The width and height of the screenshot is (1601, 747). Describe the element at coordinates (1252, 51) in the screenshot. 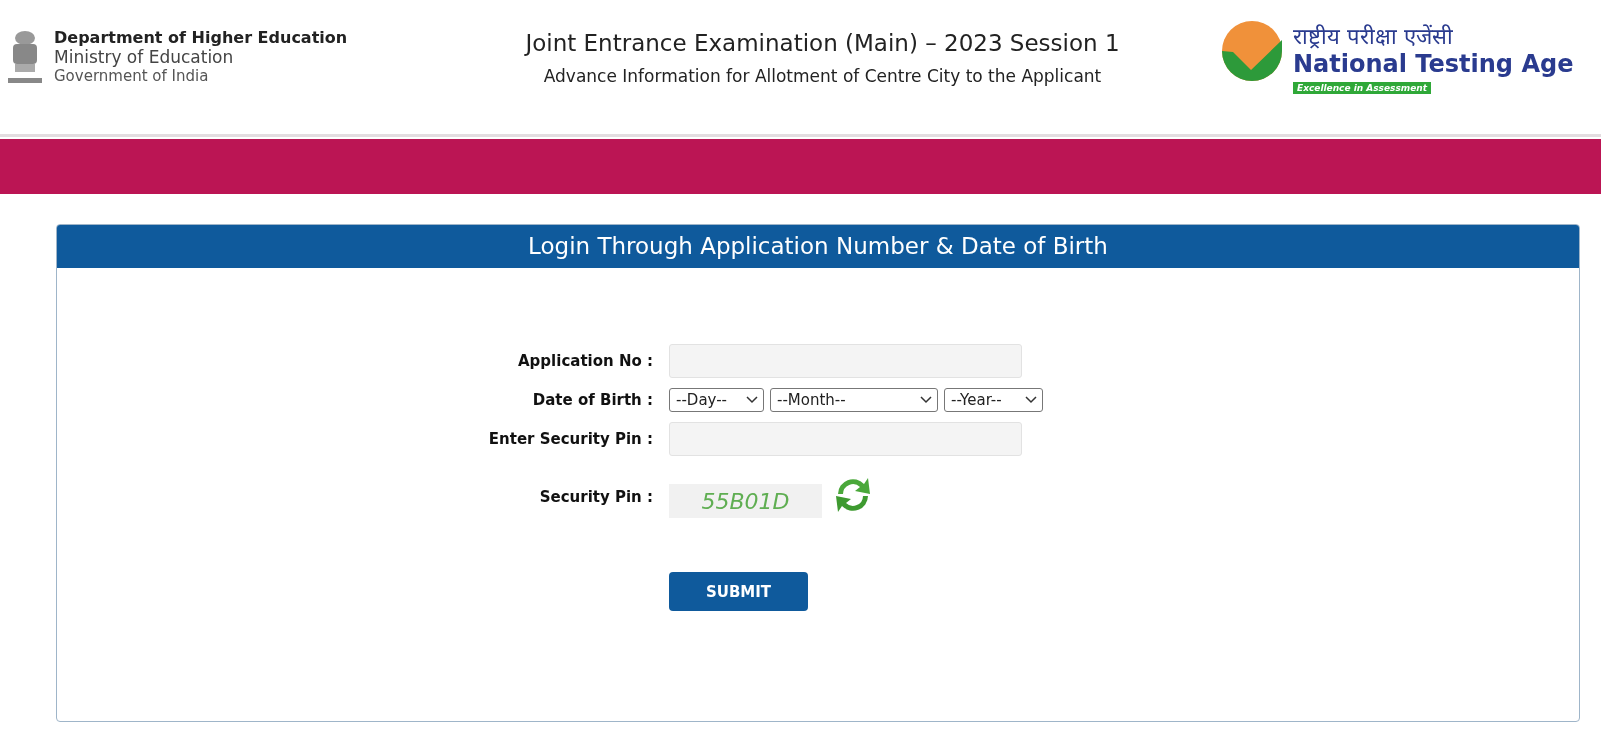

I see `checkmark-logo-icon` at that location.